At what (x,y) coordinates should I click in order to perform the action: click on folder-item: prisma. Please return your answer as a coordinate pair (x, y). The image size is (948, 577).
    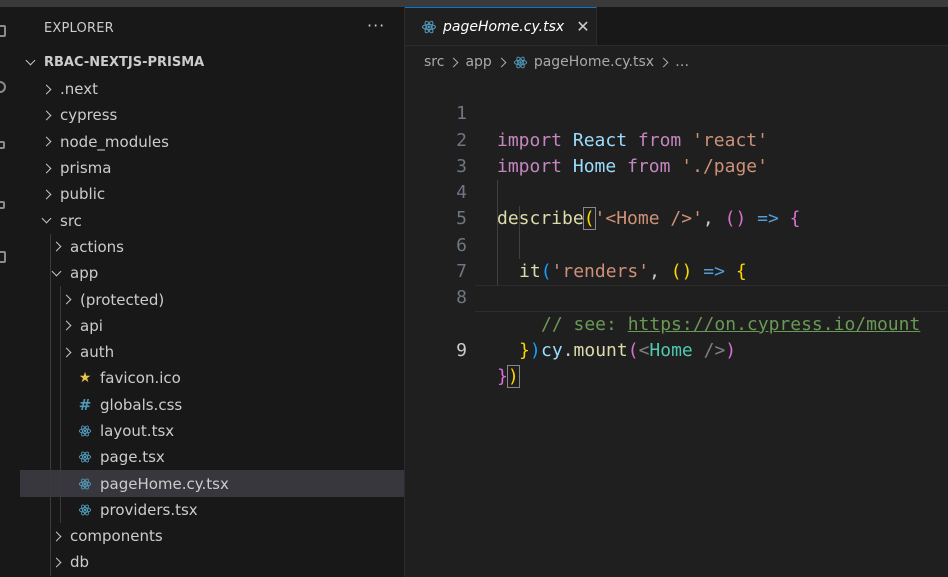
    Looking at the image, I should click on (212, 168).